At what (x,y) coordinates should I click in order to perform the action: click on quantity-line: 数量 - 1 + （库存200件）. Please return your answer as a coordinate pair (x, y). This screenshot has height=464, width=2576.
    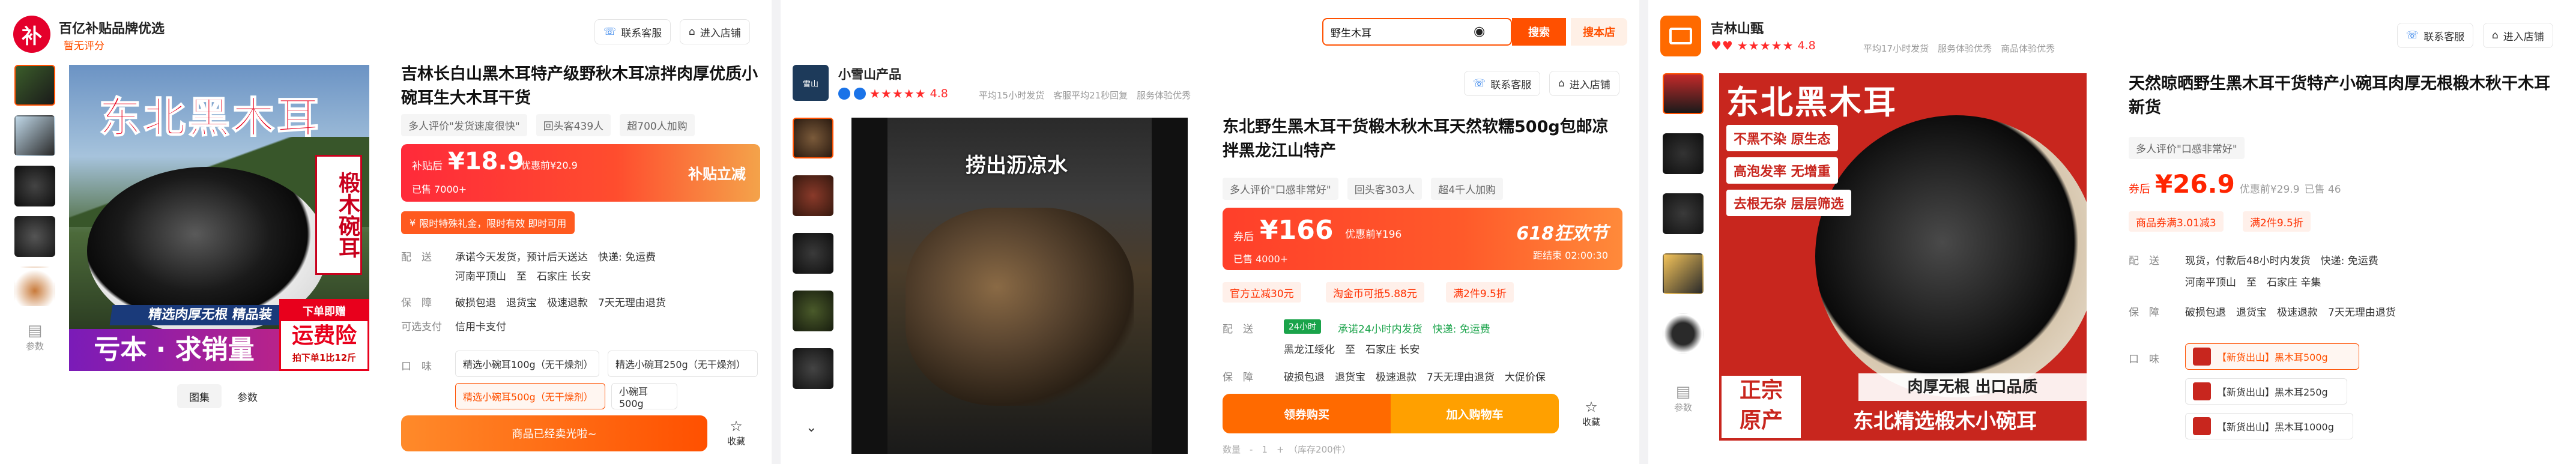
    Looking at the image, I should click on (1287, 449).